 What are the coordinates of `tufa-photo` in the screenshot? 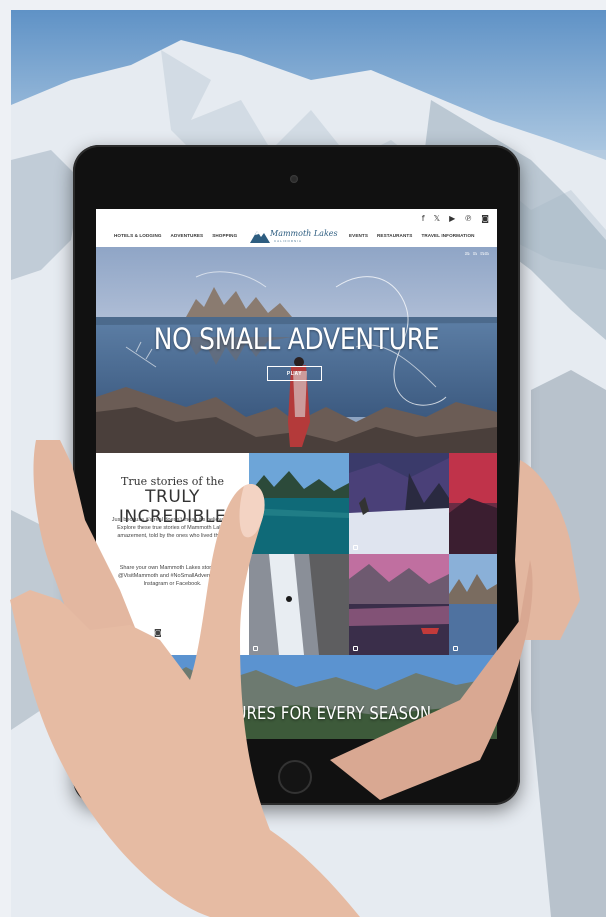 It's located at (473, 604).